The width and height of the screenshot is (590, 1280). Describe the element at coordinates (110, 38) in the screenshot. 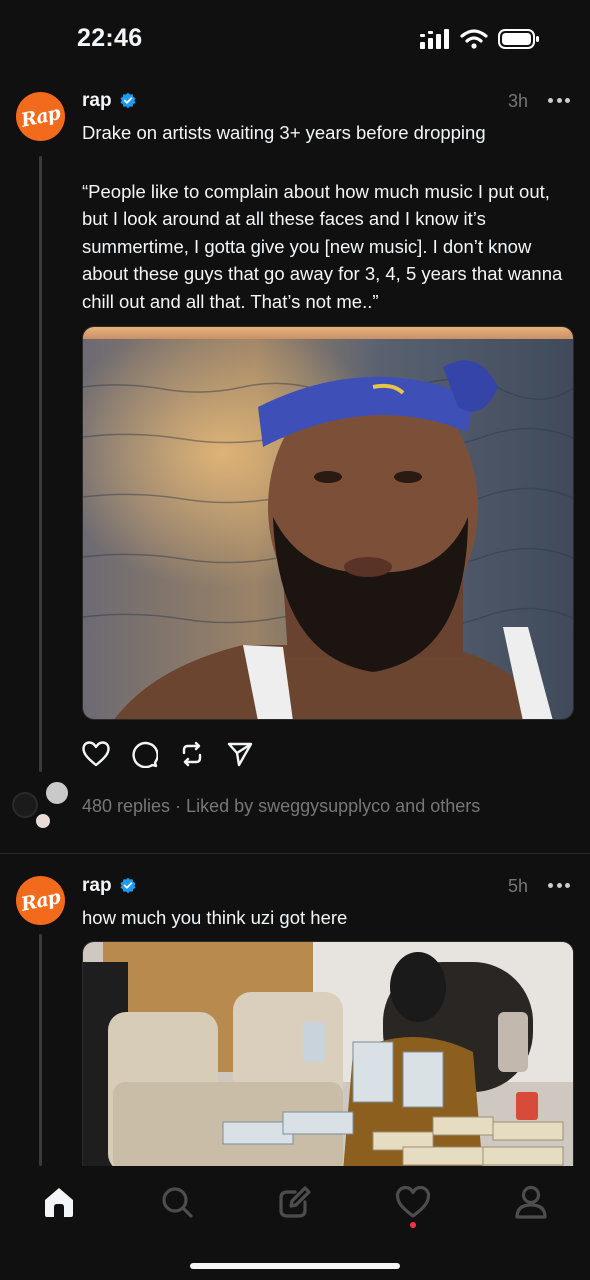

I see `status-time: 22:46` at that location.